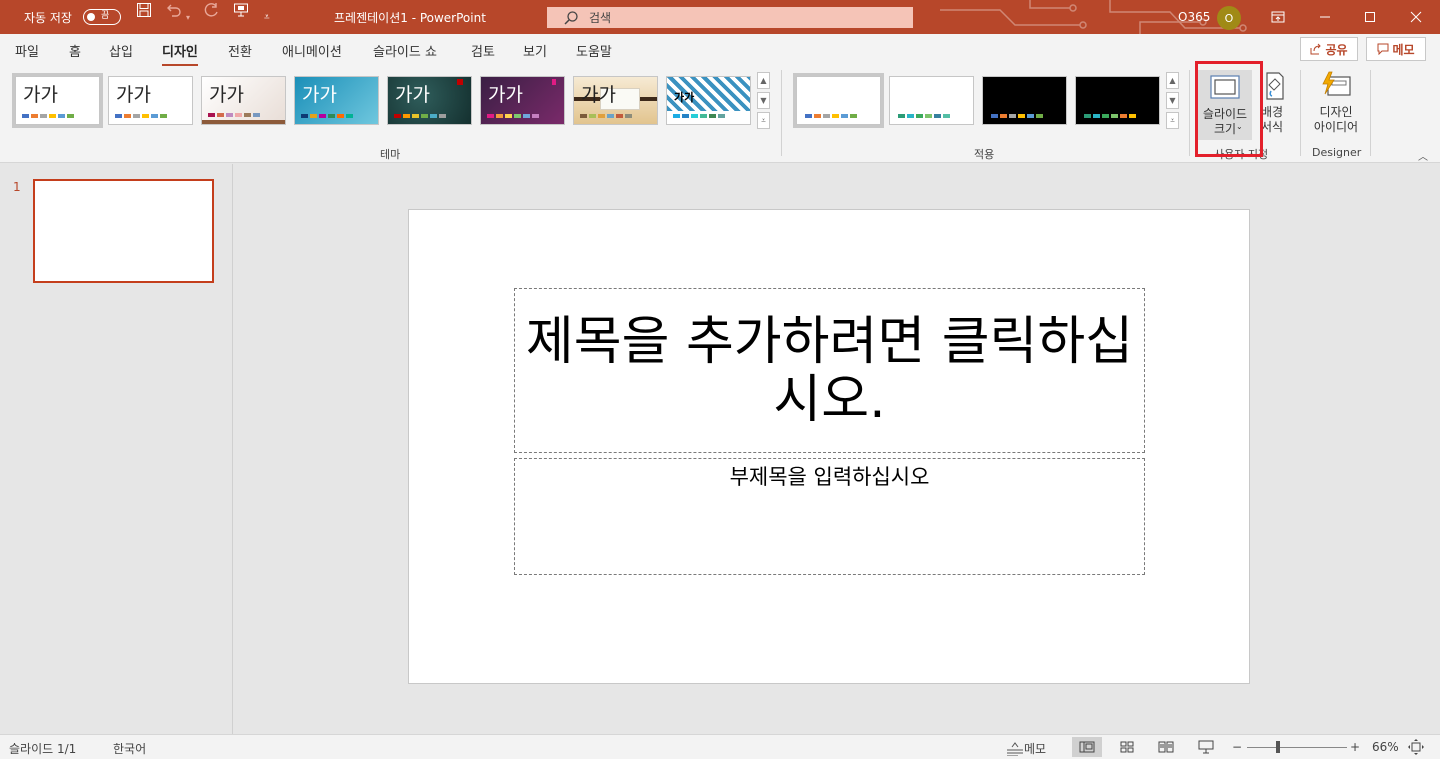 This screenshot has height=759, width=1440. I want to click on close-icon, so click(1416, 17).